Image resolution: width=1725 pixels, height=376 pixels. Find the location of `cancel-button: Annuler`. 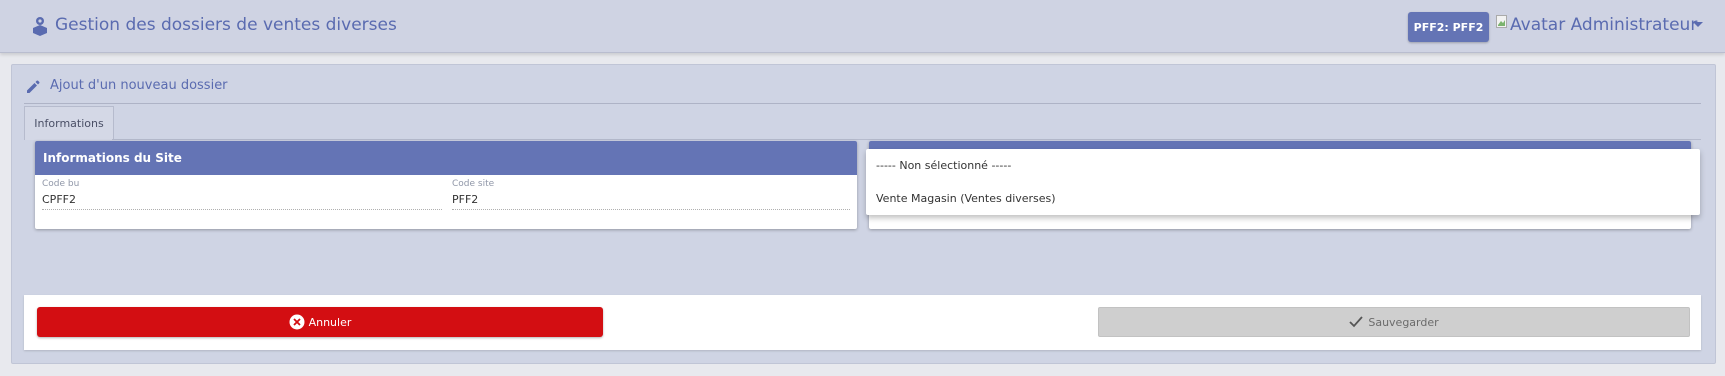

cancel-button: Annuler is located at coordinates (320, 322).